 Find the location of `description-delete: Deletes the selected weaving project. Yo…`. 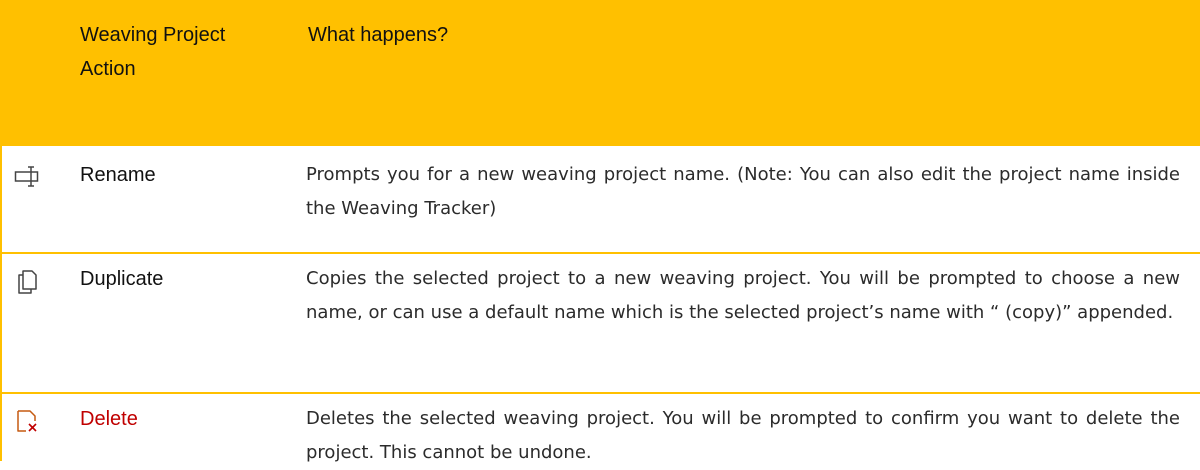

description-delete: Deletes the selected weaving project. Yo… is located at coordinates (743, 435).